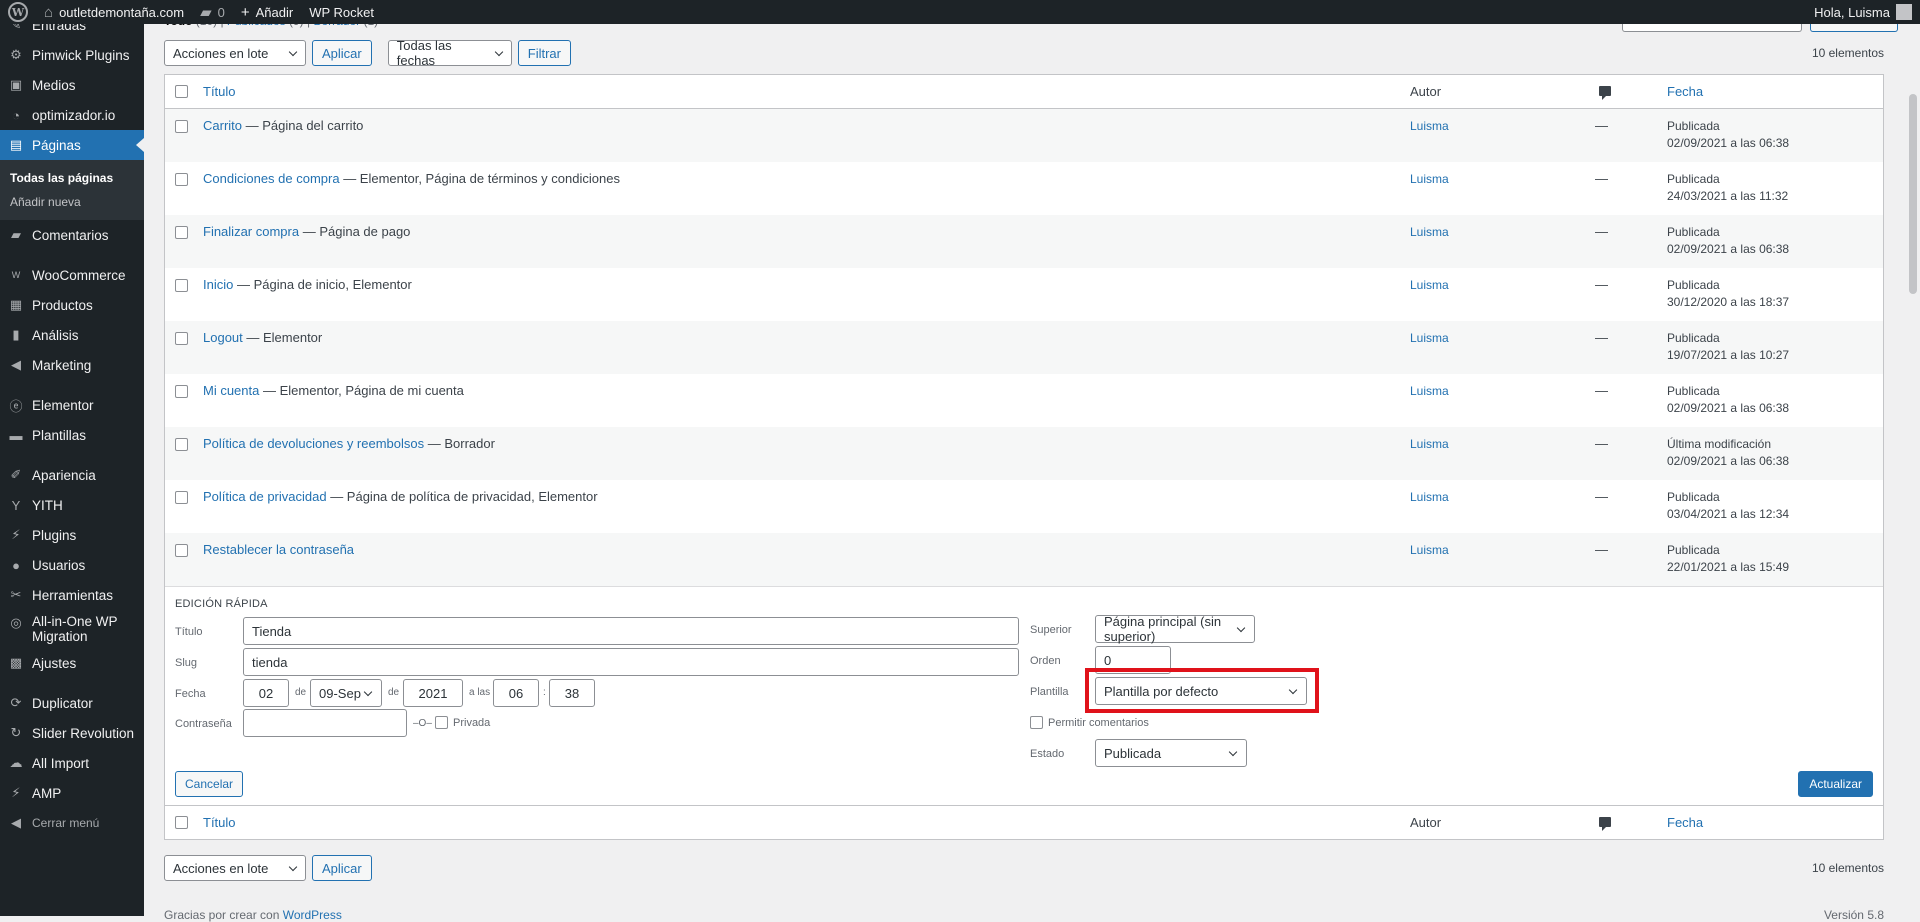 The height and width of the screenshot is (922, 1920). I want to click on sidebar-item-usuarios: ● Usuarios, so click(72, 565).